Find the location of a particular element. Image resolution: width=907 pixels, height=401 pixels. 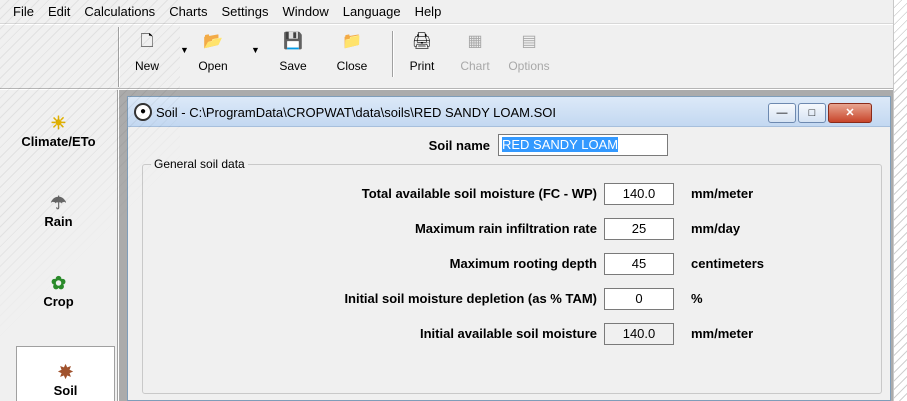

sidebar-item-crop: ✿ Crop is located at coordinates (58, 290).